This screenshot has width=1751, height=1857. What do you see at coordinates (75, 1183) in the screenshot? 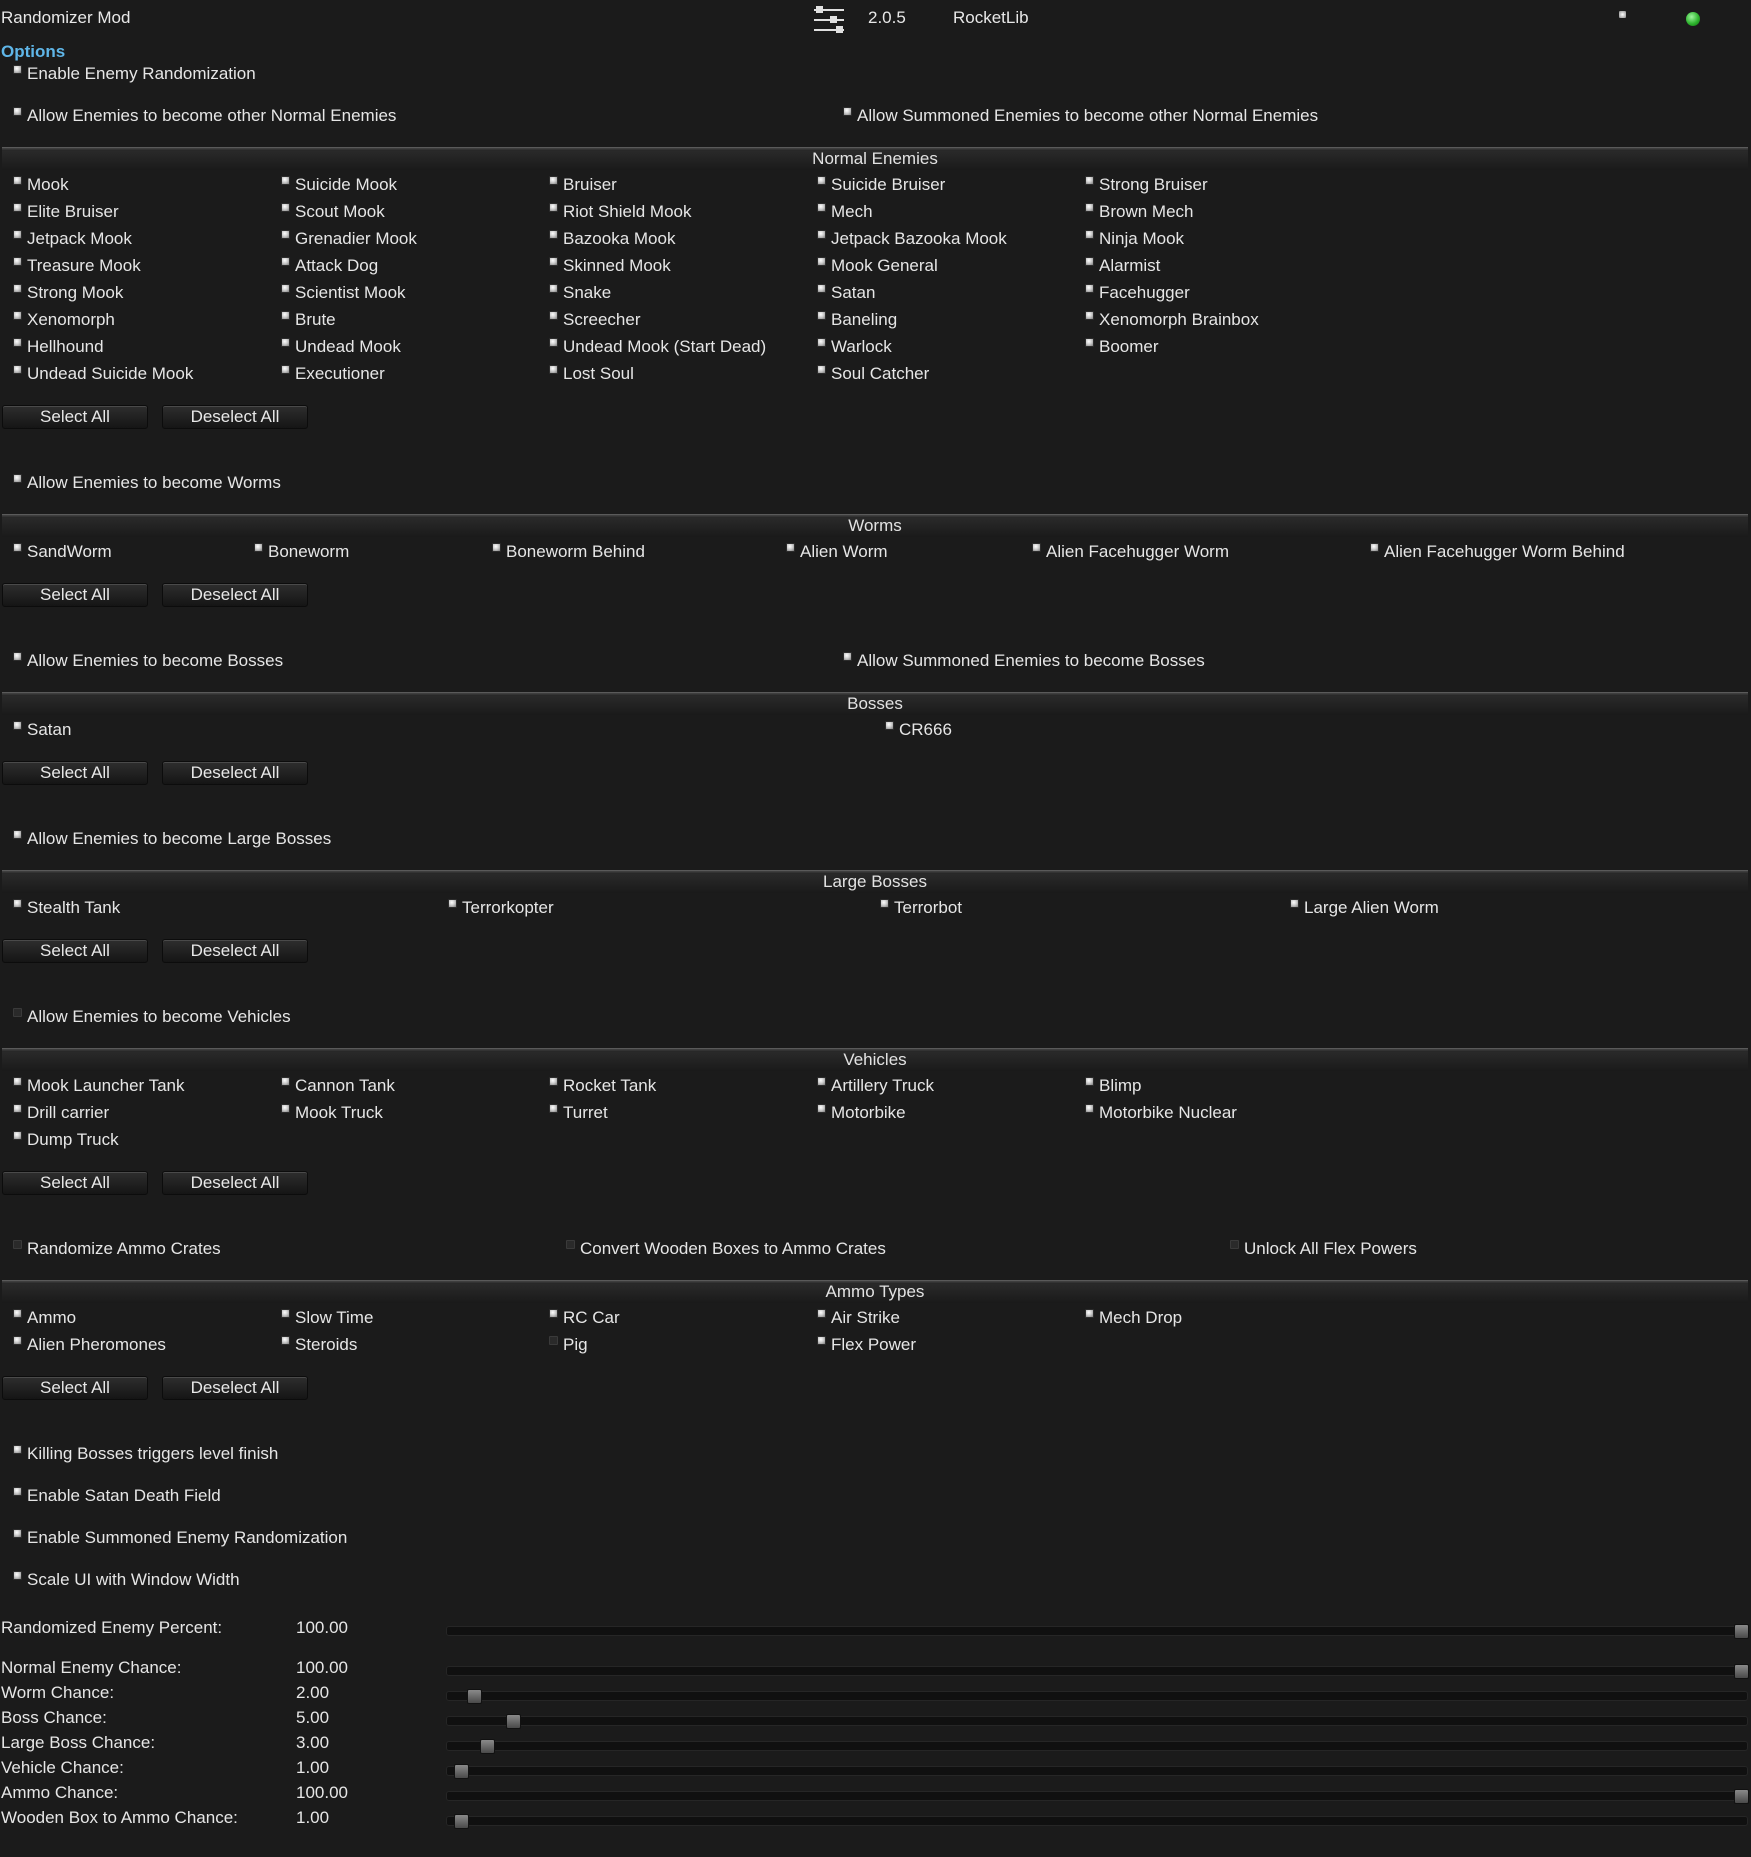
I see `vehicles-select-all-button: Select All` at bounding box center [75, 1183].